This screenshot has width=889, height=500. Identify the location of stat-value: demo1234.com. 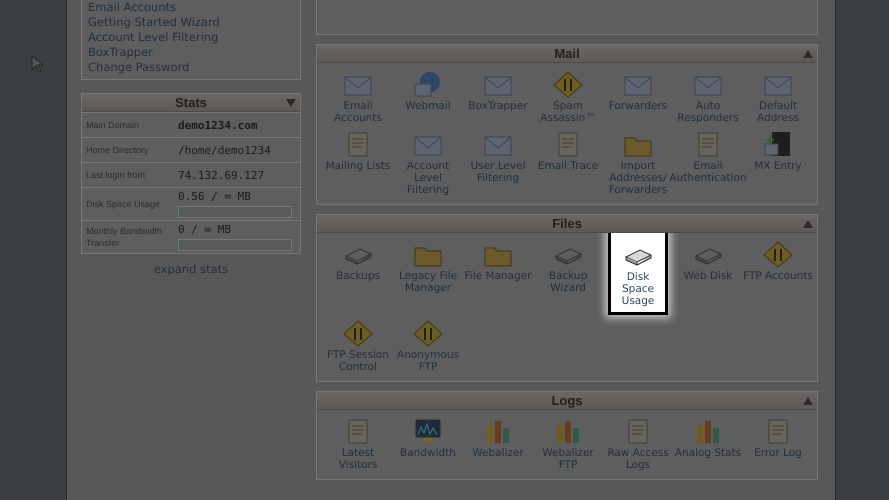
(218, 125).